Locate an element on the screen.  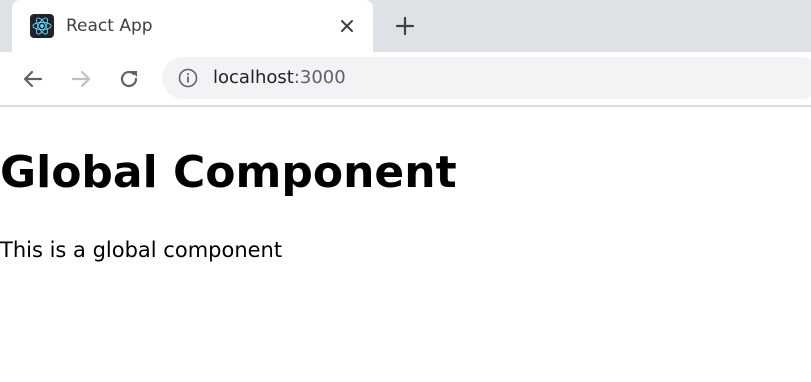
url-host: localhost is located at coordinates (253, 77).